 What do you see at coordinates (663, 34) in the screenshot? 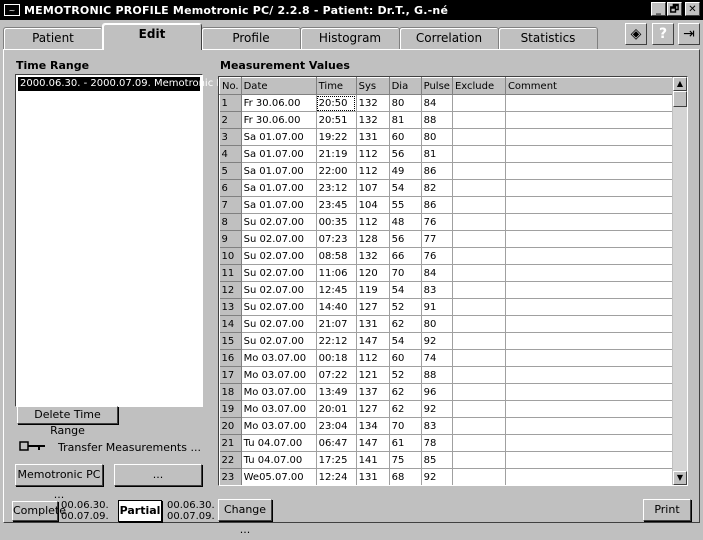
I see `help-icon: ?` at bounding box center [663, 34].